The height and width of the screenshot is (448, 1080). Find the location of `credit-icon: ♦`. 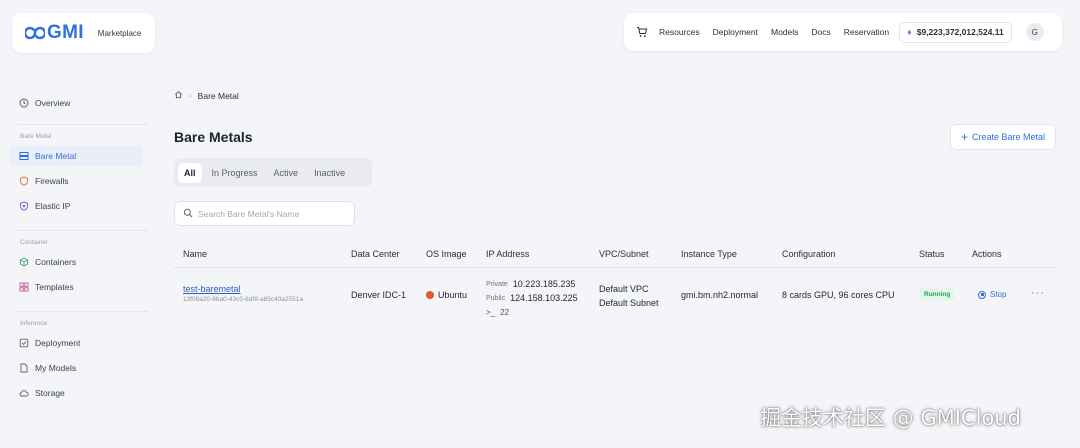

credit-icon: ♦ is located at coordinates (909, 32).